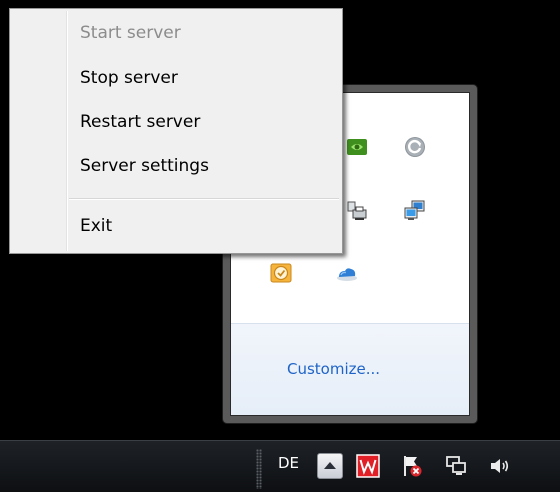 This screenshot has height=492, width=560. What do you see at coordinates (357, 147) in the screenshot?
I see `nvidia-icon` at bounding box center [357, 147].